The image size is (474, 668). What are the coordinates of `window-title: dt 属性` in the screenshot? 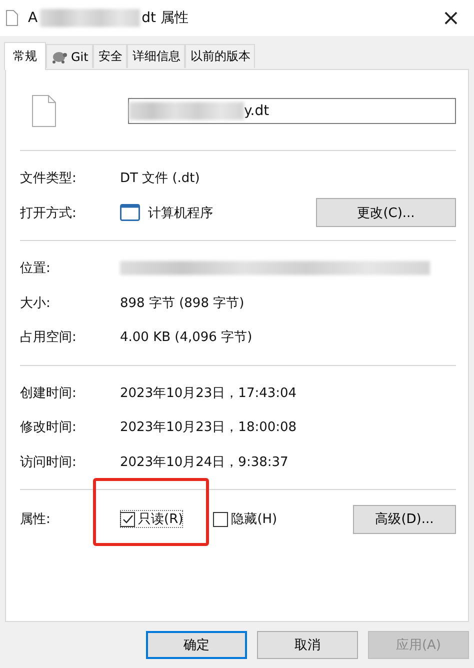 It's located at (165, 18).